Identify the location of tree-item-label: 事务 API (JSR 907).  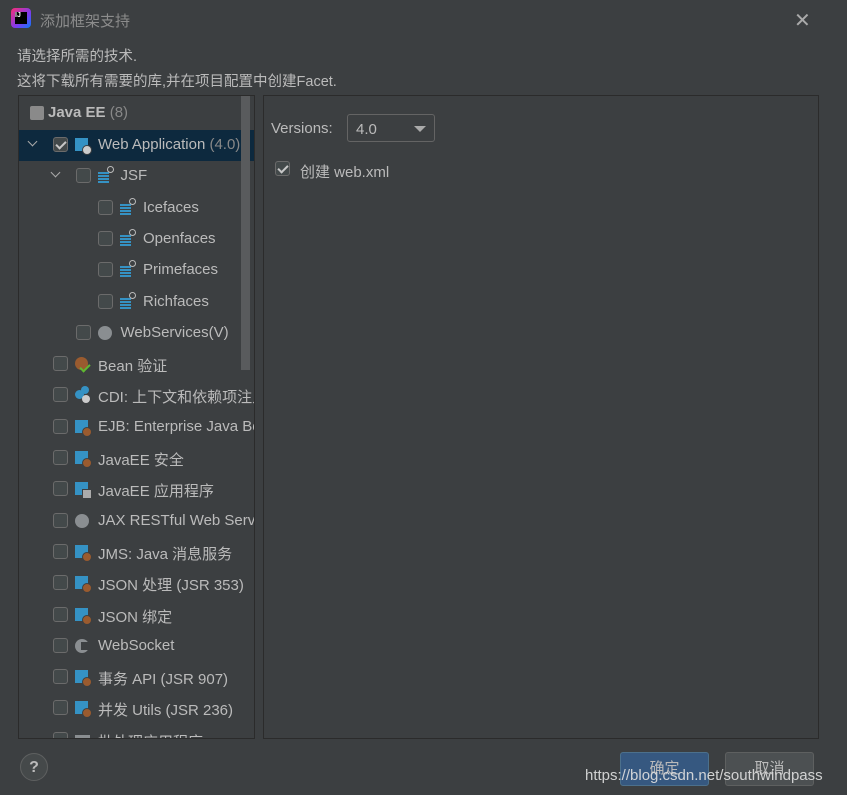
(163, 680).